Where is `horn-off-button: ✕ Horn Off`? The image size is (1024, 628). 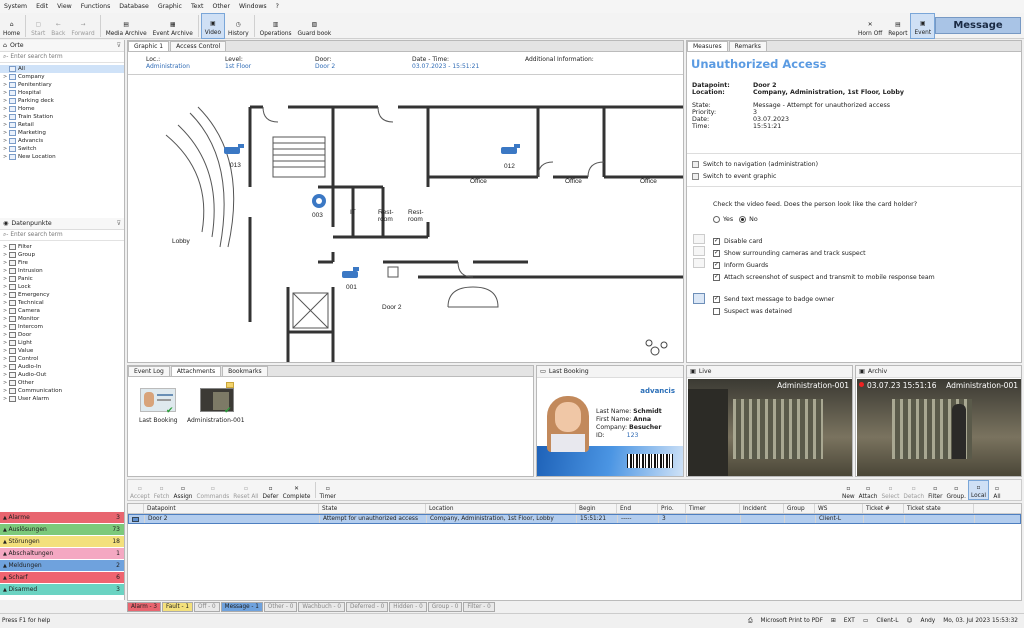
horn-off-button: ✕ Horn Off is located at coordinates (870, 26).